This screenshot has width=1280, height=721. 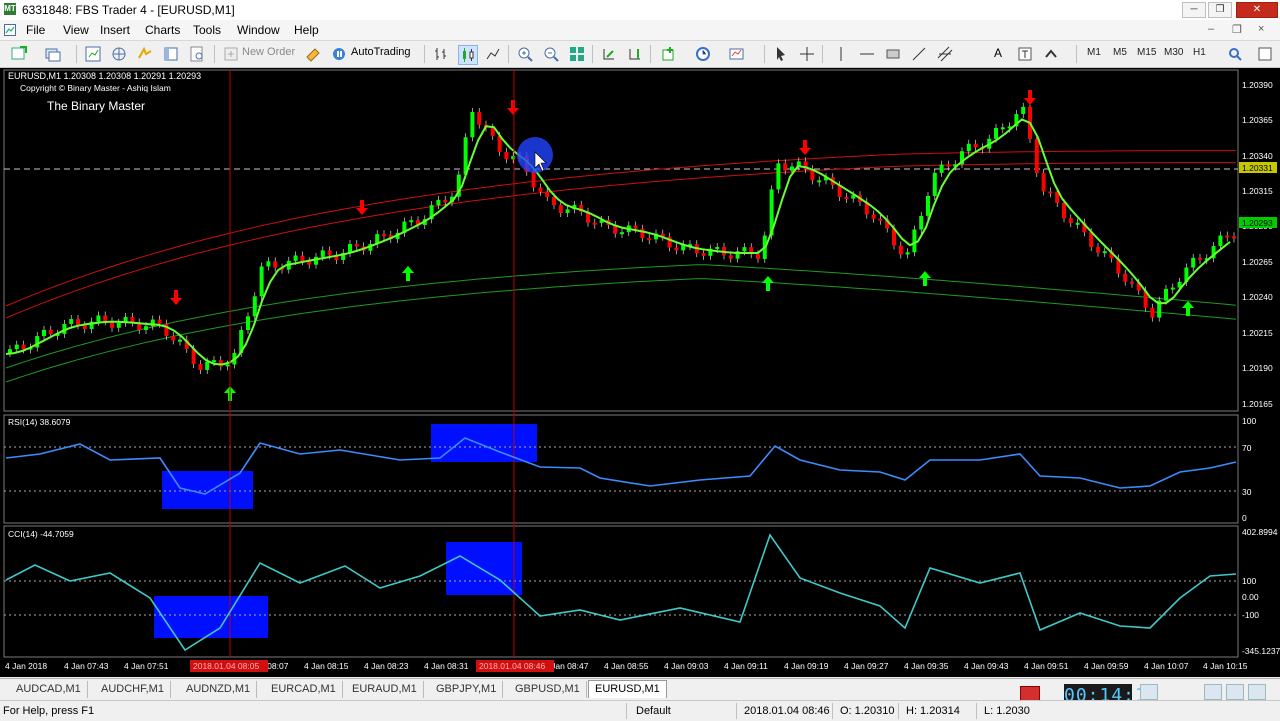 I want to click on channel-icon, so click(x=945, y=54).